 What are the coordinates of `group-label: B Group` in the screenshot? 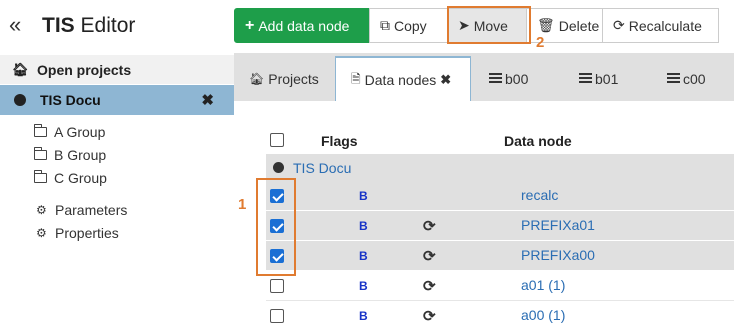 It's located at (80, 154).